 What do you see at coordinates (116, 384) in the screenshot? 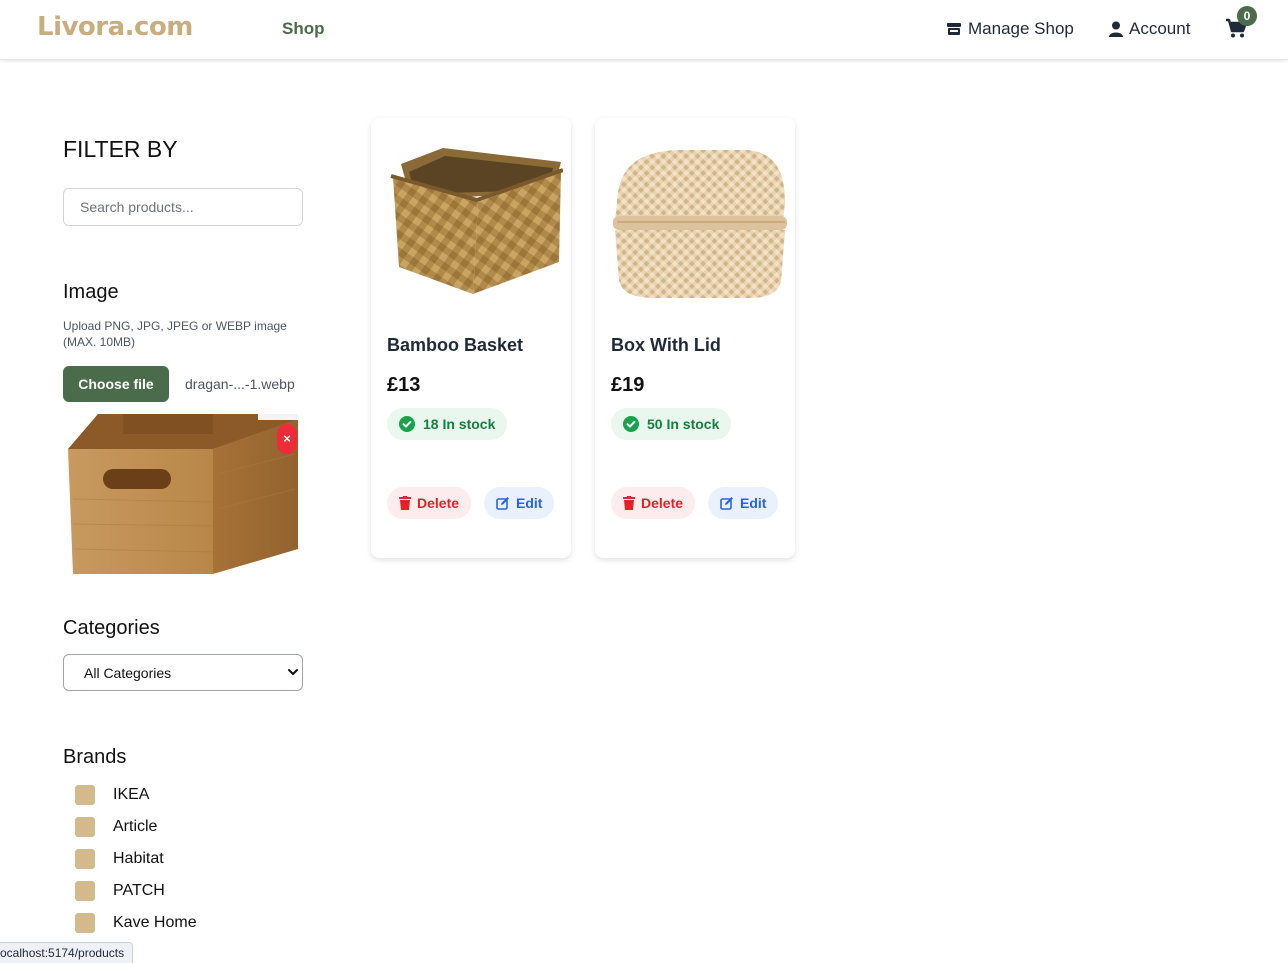
I see `choose-file-button: Choose file` at bounding box center [116, 384].